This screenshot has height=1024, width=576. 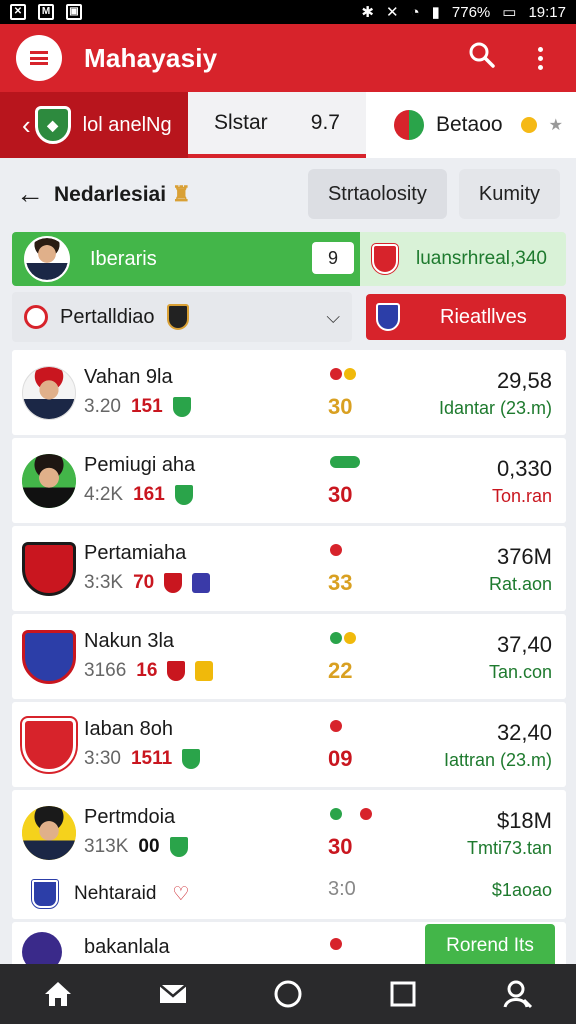 What do you see at coordinates (288, 194) in the screenshot?
I see `section-header: ← Nedarlesiai ♜ Strtaolosity Kumity` at bounding box center [288, 194].